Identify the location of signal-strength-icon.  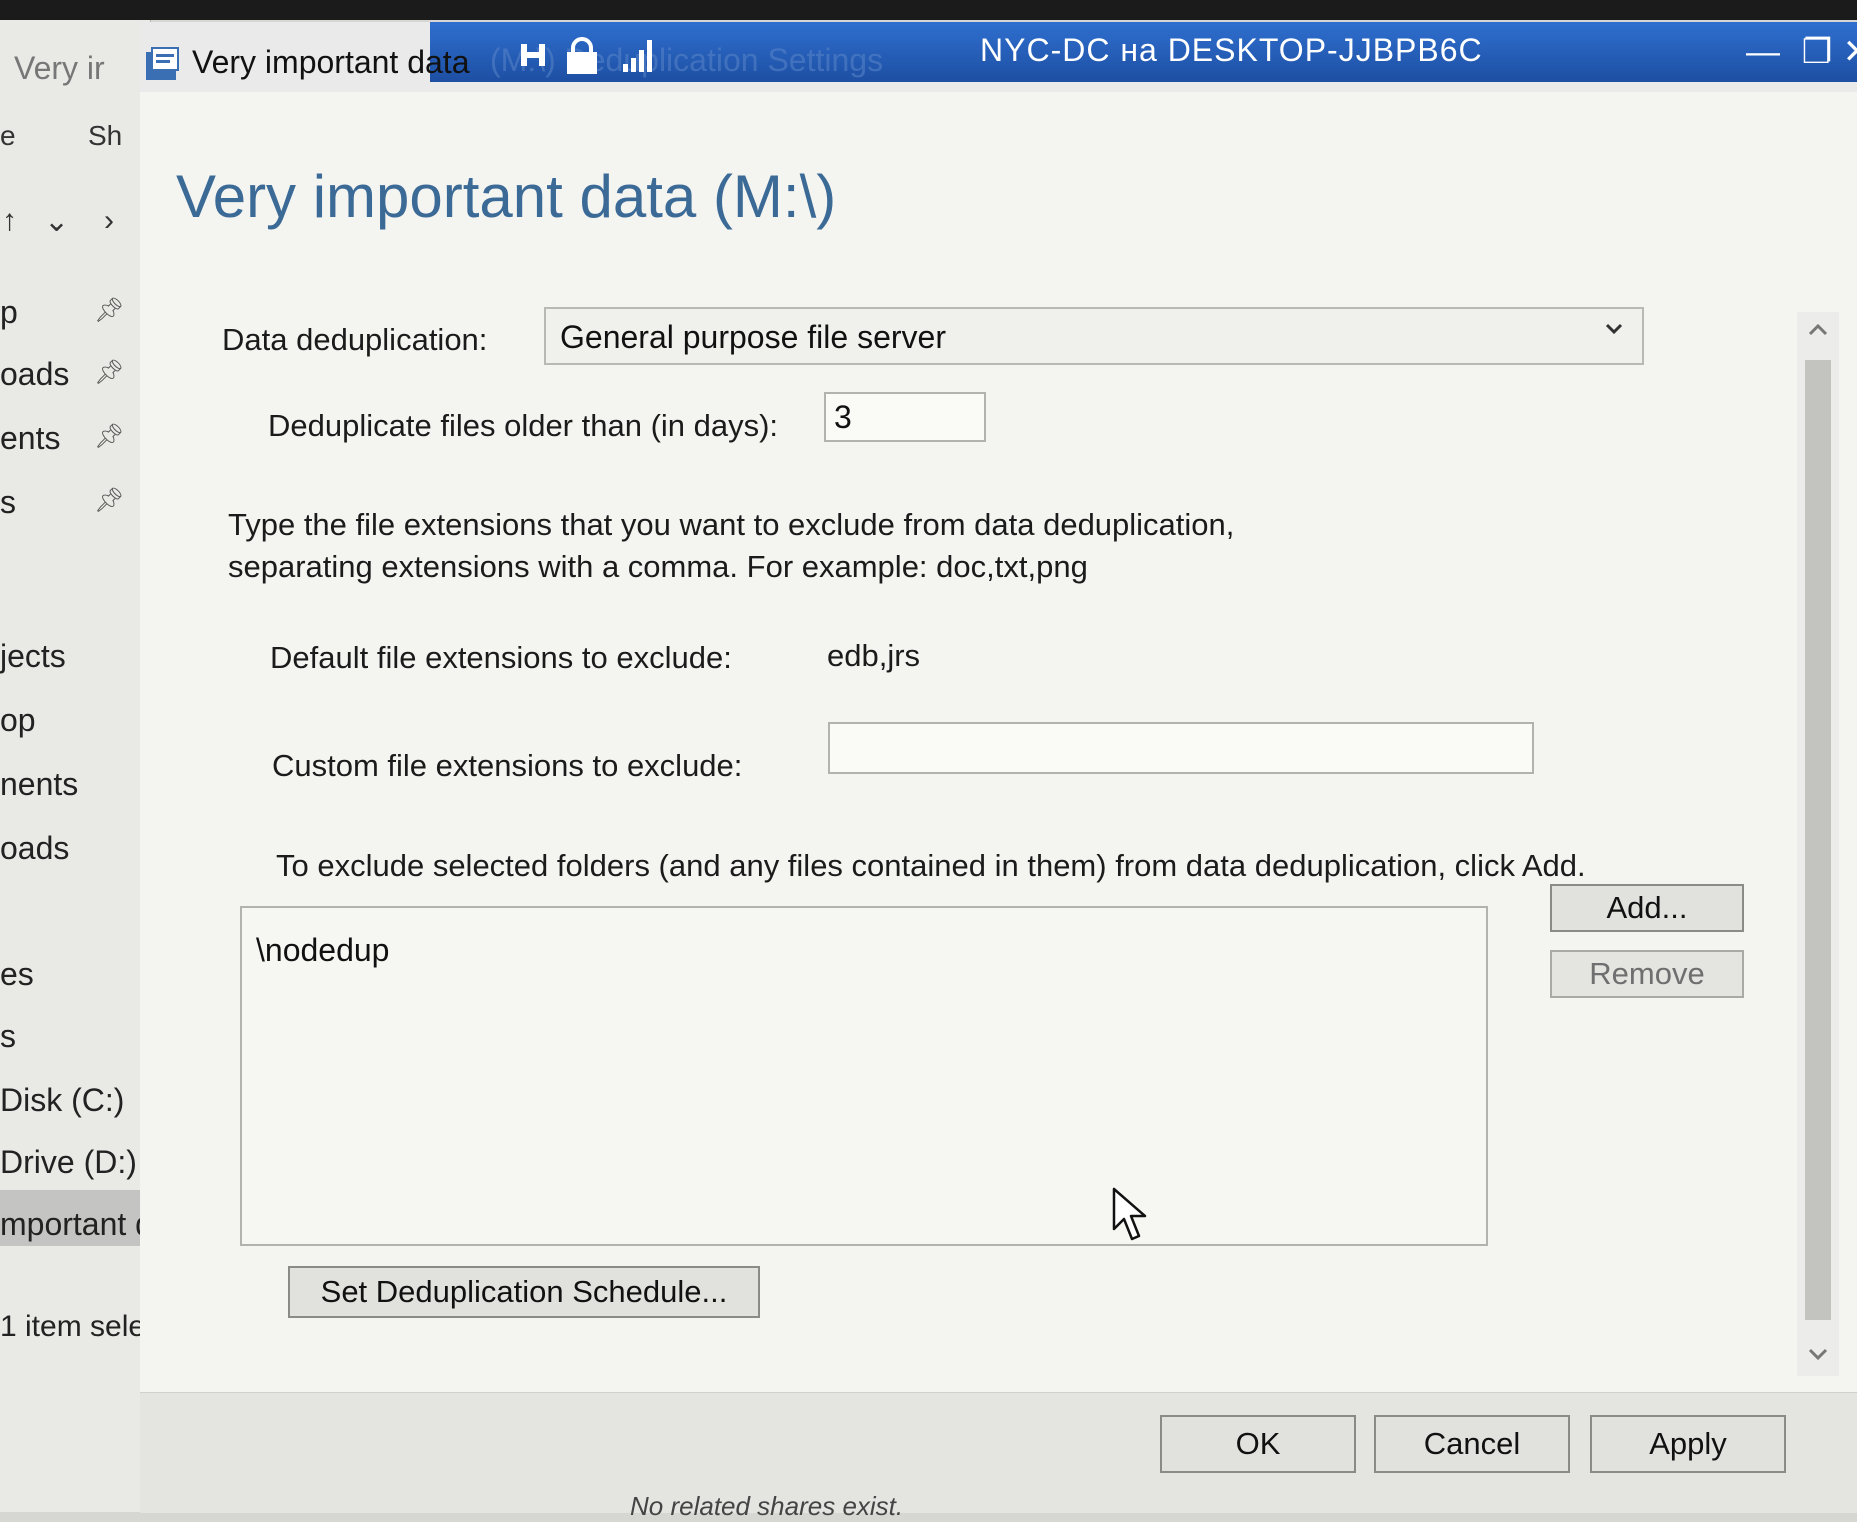
(637, 56).